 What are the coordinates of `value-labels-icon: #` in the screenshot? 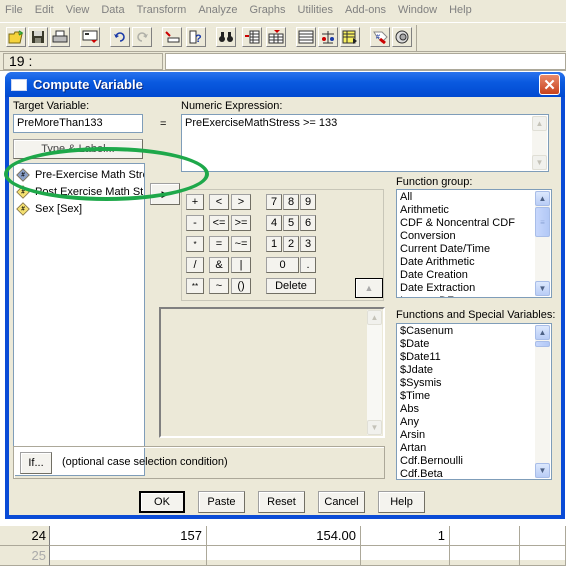 It's located at (380, 37).